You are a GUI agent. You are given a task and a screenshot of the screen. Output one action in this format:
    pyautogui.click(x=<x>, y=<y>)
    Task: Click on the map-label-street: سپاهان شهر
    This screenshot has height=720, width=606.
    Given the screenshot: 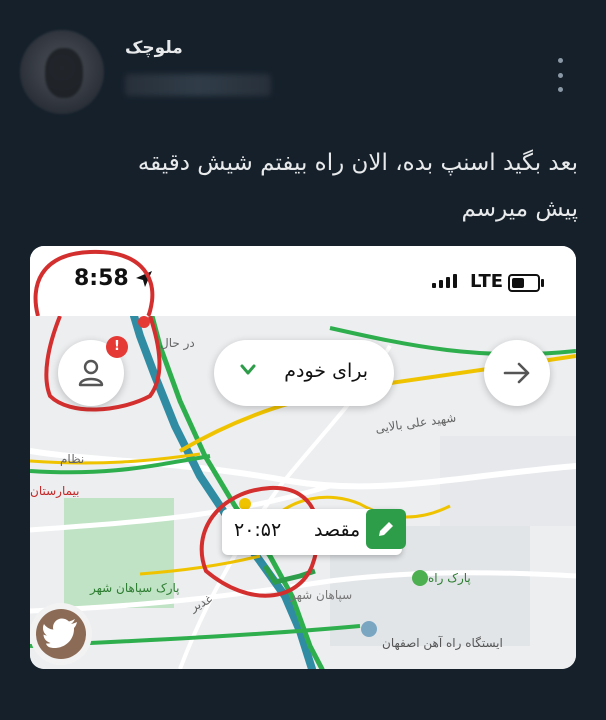 What is the action you would take?
    pyautogui.click(x=321, y=595)
    